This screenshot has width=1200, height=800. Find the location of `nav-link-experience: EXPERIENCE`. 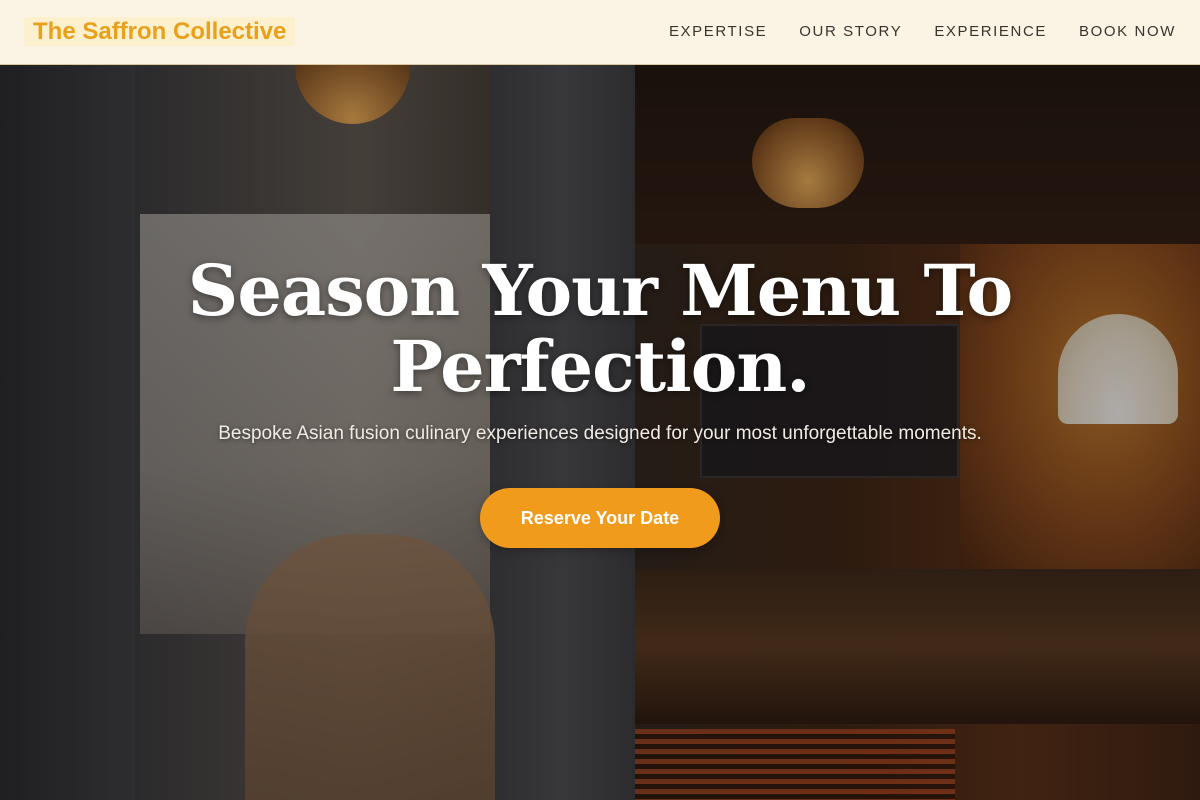

nav-link-experience: EXPERIENCE is located at coordinates (990, 32).